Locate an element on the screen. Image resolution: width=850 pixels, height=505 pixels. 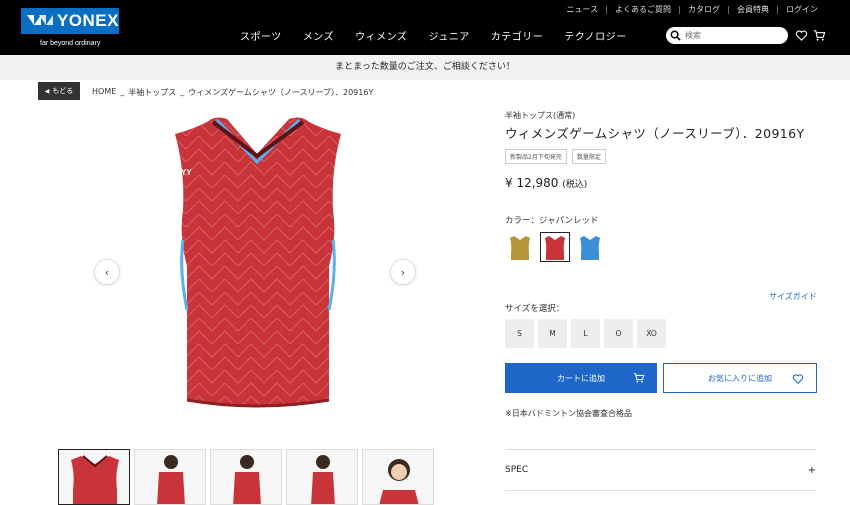
breadcrumb-home: HOME is located at coordinates (104, 92).